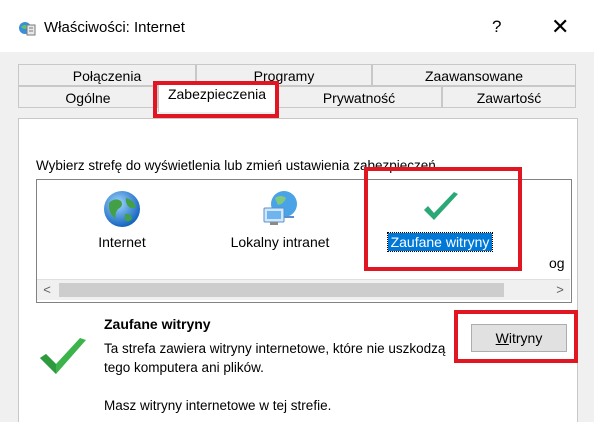 This screenshot has height=422, width=594. Describe the element at coordinates (496, 27) in the screenshot. I see `help-button: ?` at that location.